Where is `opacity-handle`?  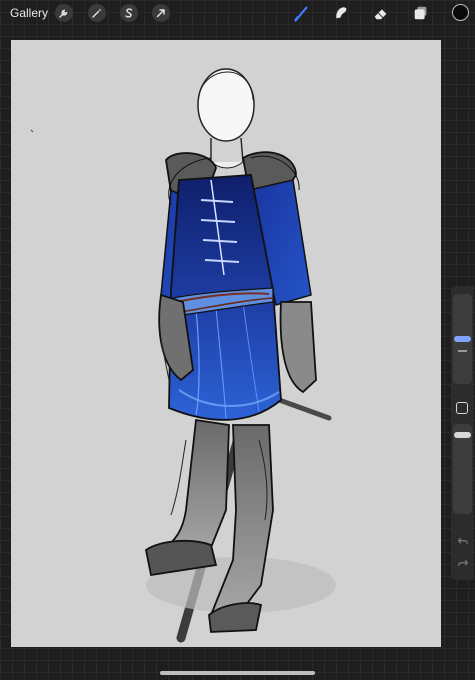
opacity-handle is located at coordinates (462, 435).